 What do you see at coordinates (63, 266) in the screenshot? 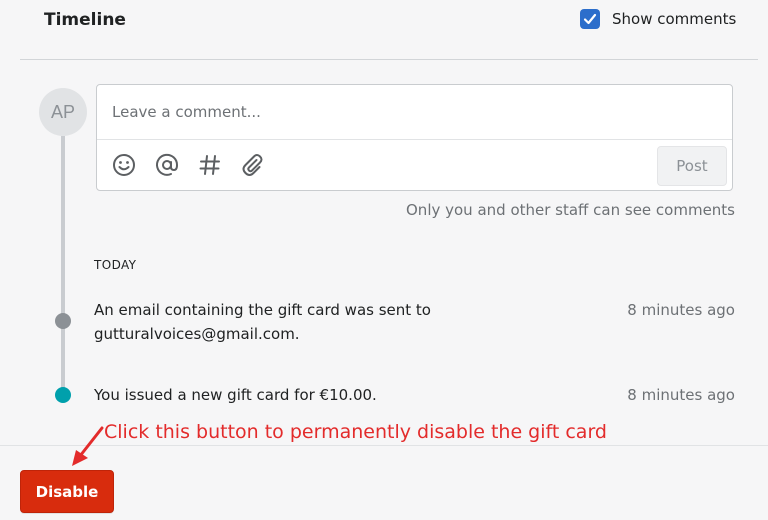
I see `timeline-line` at bounding box center [63, 266].